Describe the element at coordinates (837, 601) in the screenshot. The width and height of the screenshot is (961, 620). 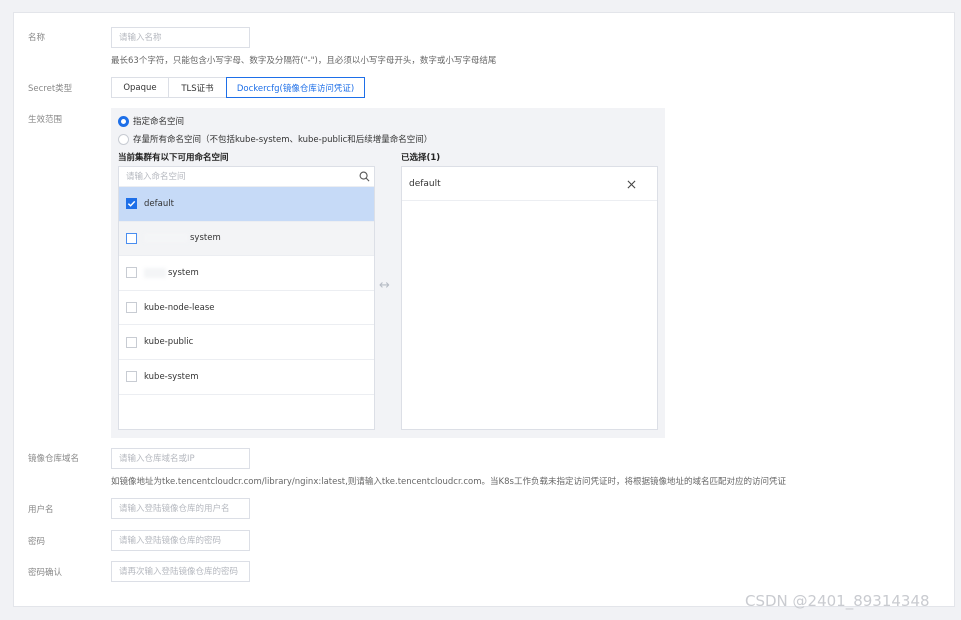
I see `watermark: CSDN @2401_89314348` at that location.